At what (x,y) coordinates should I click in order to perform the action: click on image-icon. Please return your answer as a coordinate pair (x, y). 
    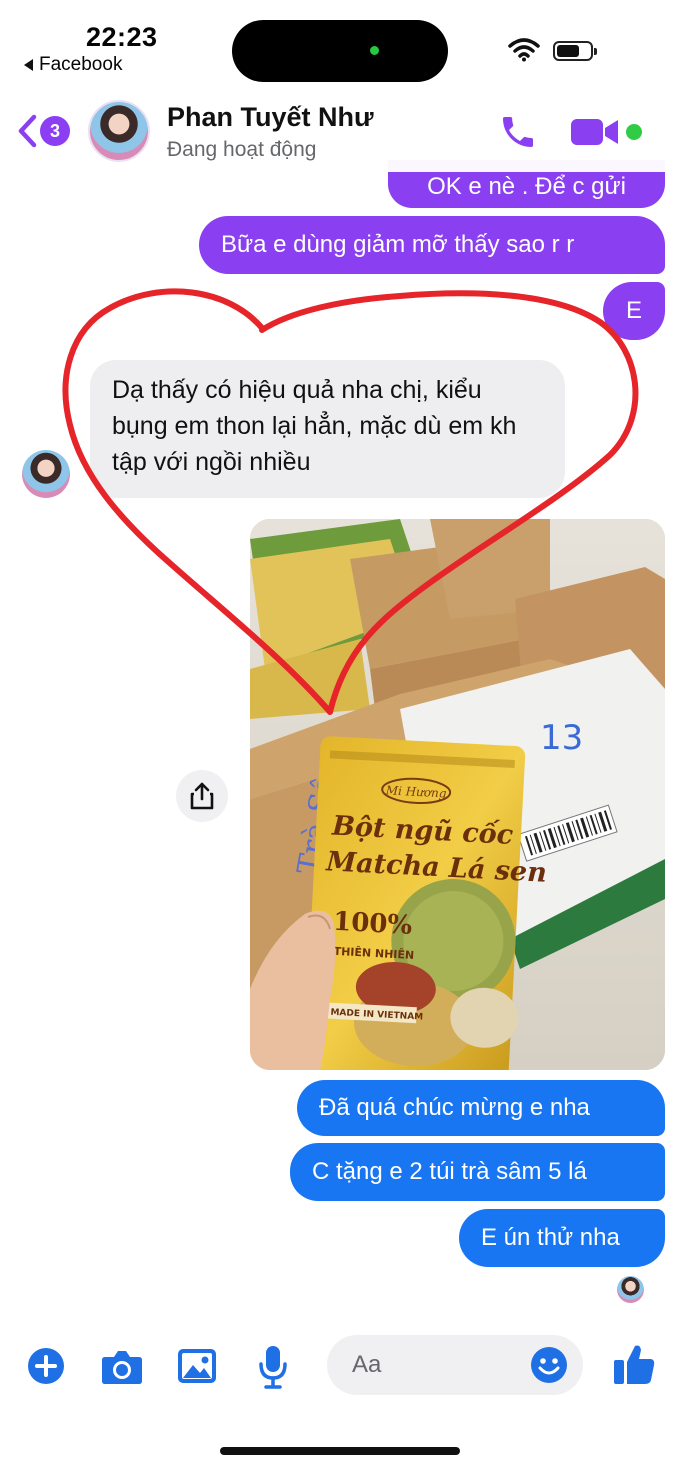
    Looking at the image, I should click on (197, 1366).